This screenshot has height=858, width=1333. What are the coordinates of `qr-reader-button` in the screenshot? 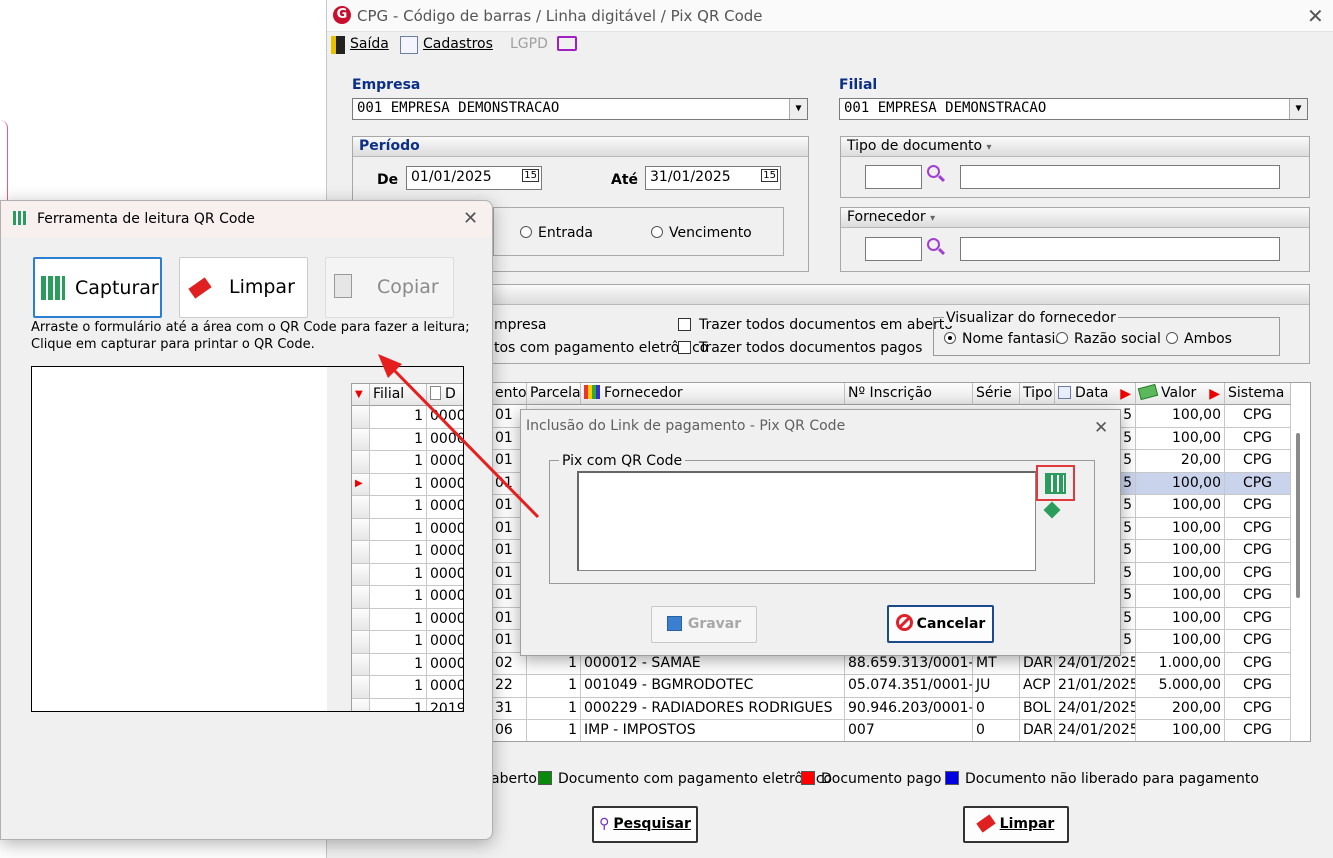 It's located at (1055, 483).